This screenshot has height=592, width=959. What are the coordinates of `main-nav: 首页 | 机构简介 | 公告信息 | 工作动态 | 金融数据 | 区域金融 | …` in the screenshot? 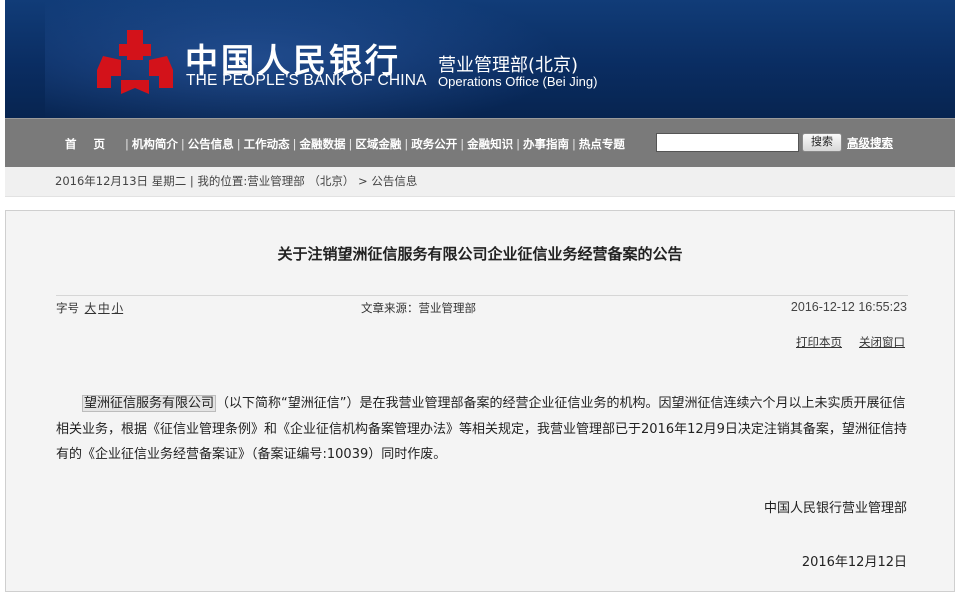 It's located at (480, 143).